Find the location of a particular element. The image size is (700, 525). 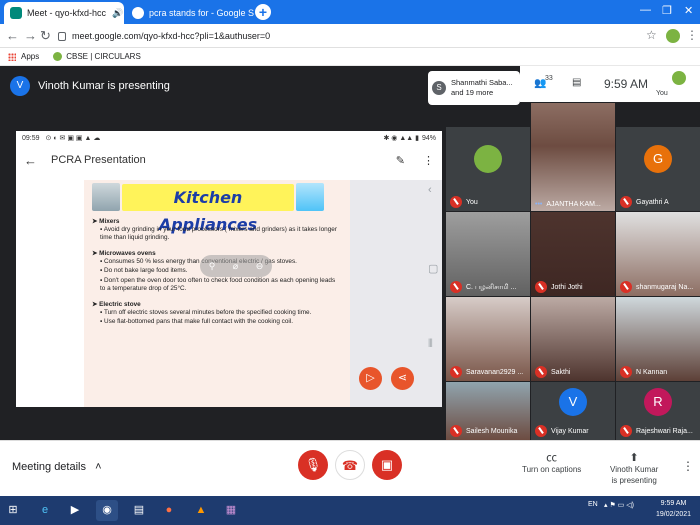

you-label: You is located at coordinates (662, 93).